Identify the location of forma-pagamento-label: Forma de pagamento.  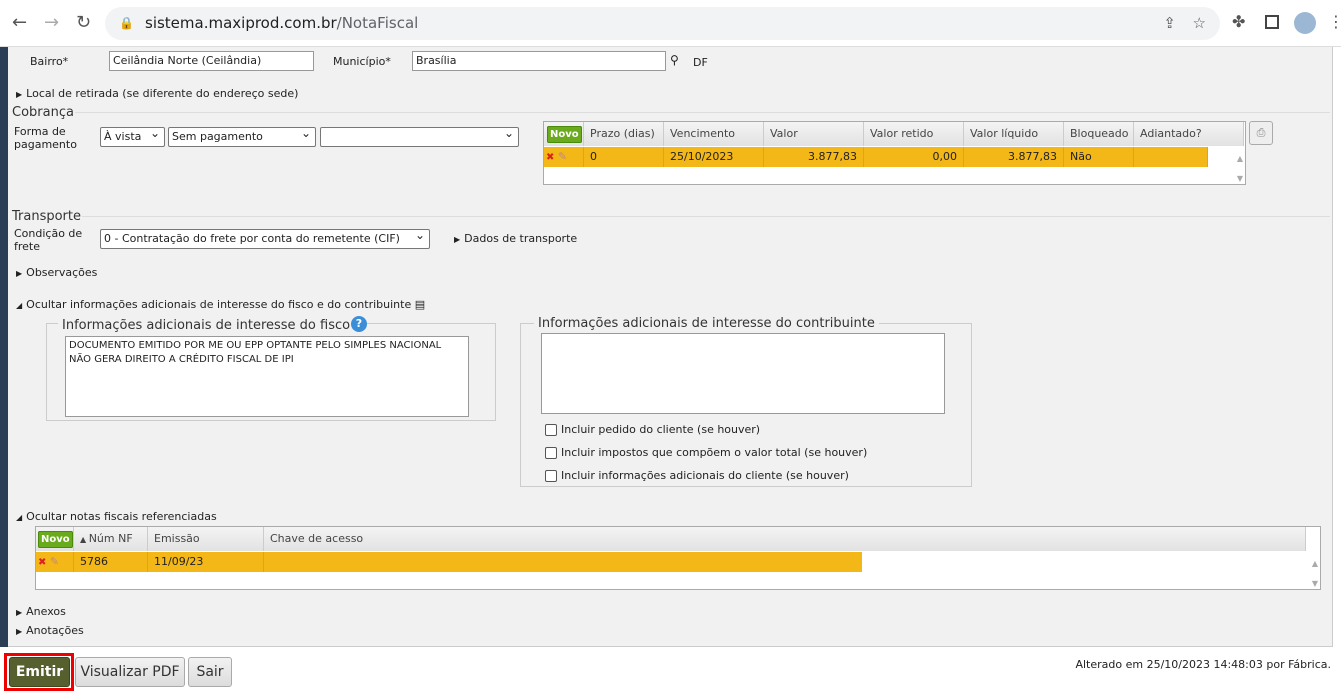
(45, 138).